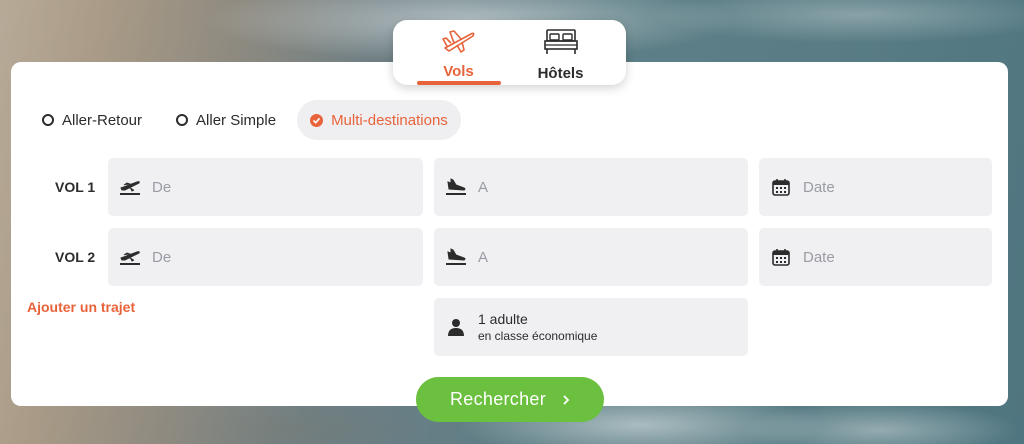 This screenshot has height=444, width=1024. What do you see at coordinates (102, 120) in the screenshot?
I see `trip-type-label: Aller-Retour` at bounding box center [102, 120].